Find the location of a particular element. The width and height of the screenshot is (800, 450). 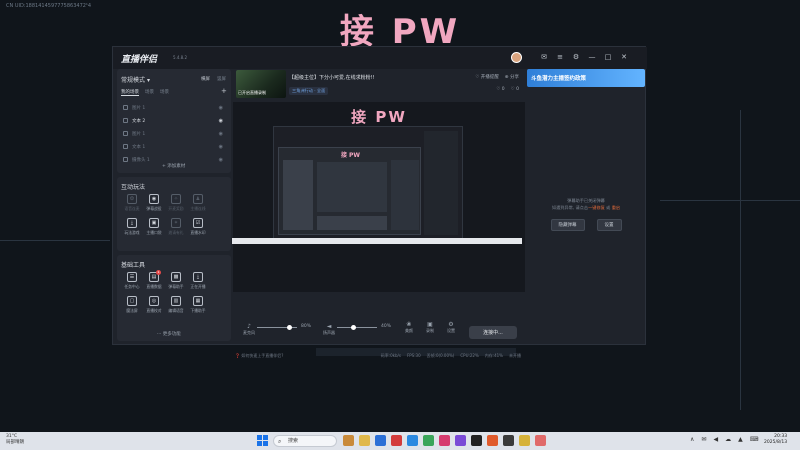

speaker-volume-value: 40% is located at coordinates (386, 326).